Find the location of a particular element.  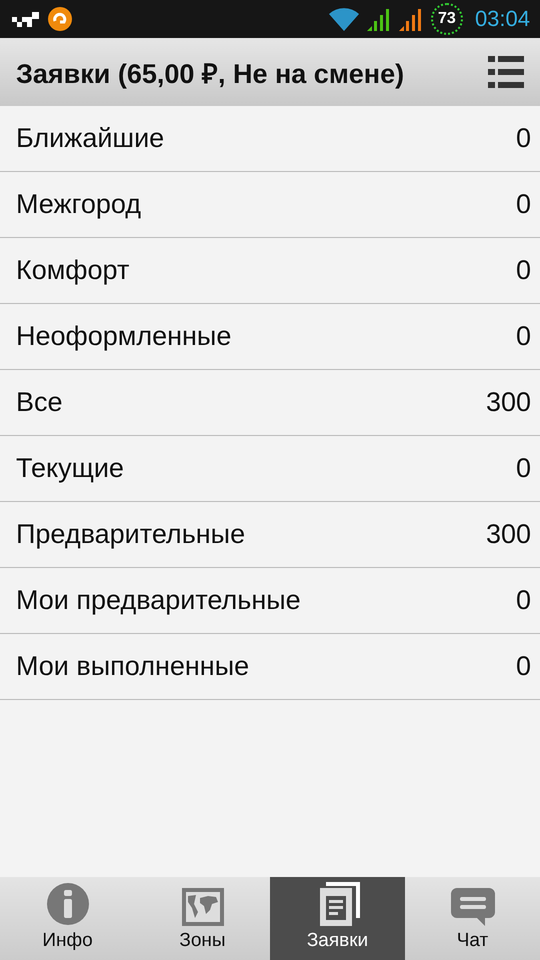

category-label: Мои предварительные is located at coordinates (158, 600).